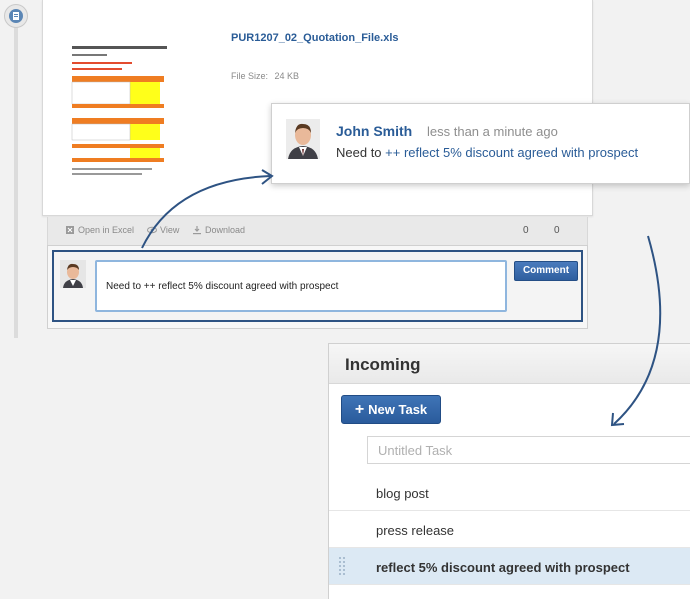  I want to click on drag-handle-icon, so click(342, 567).